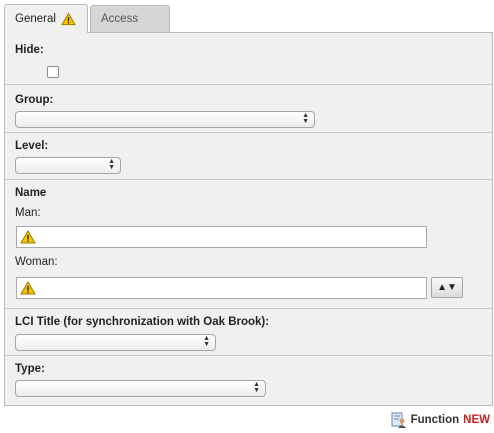 This screenshot has height=433, width=494. What do you see at coordinates (53, 72) in the screenshot?
I see `hide-checkbox` at bounding box center [53, 72].